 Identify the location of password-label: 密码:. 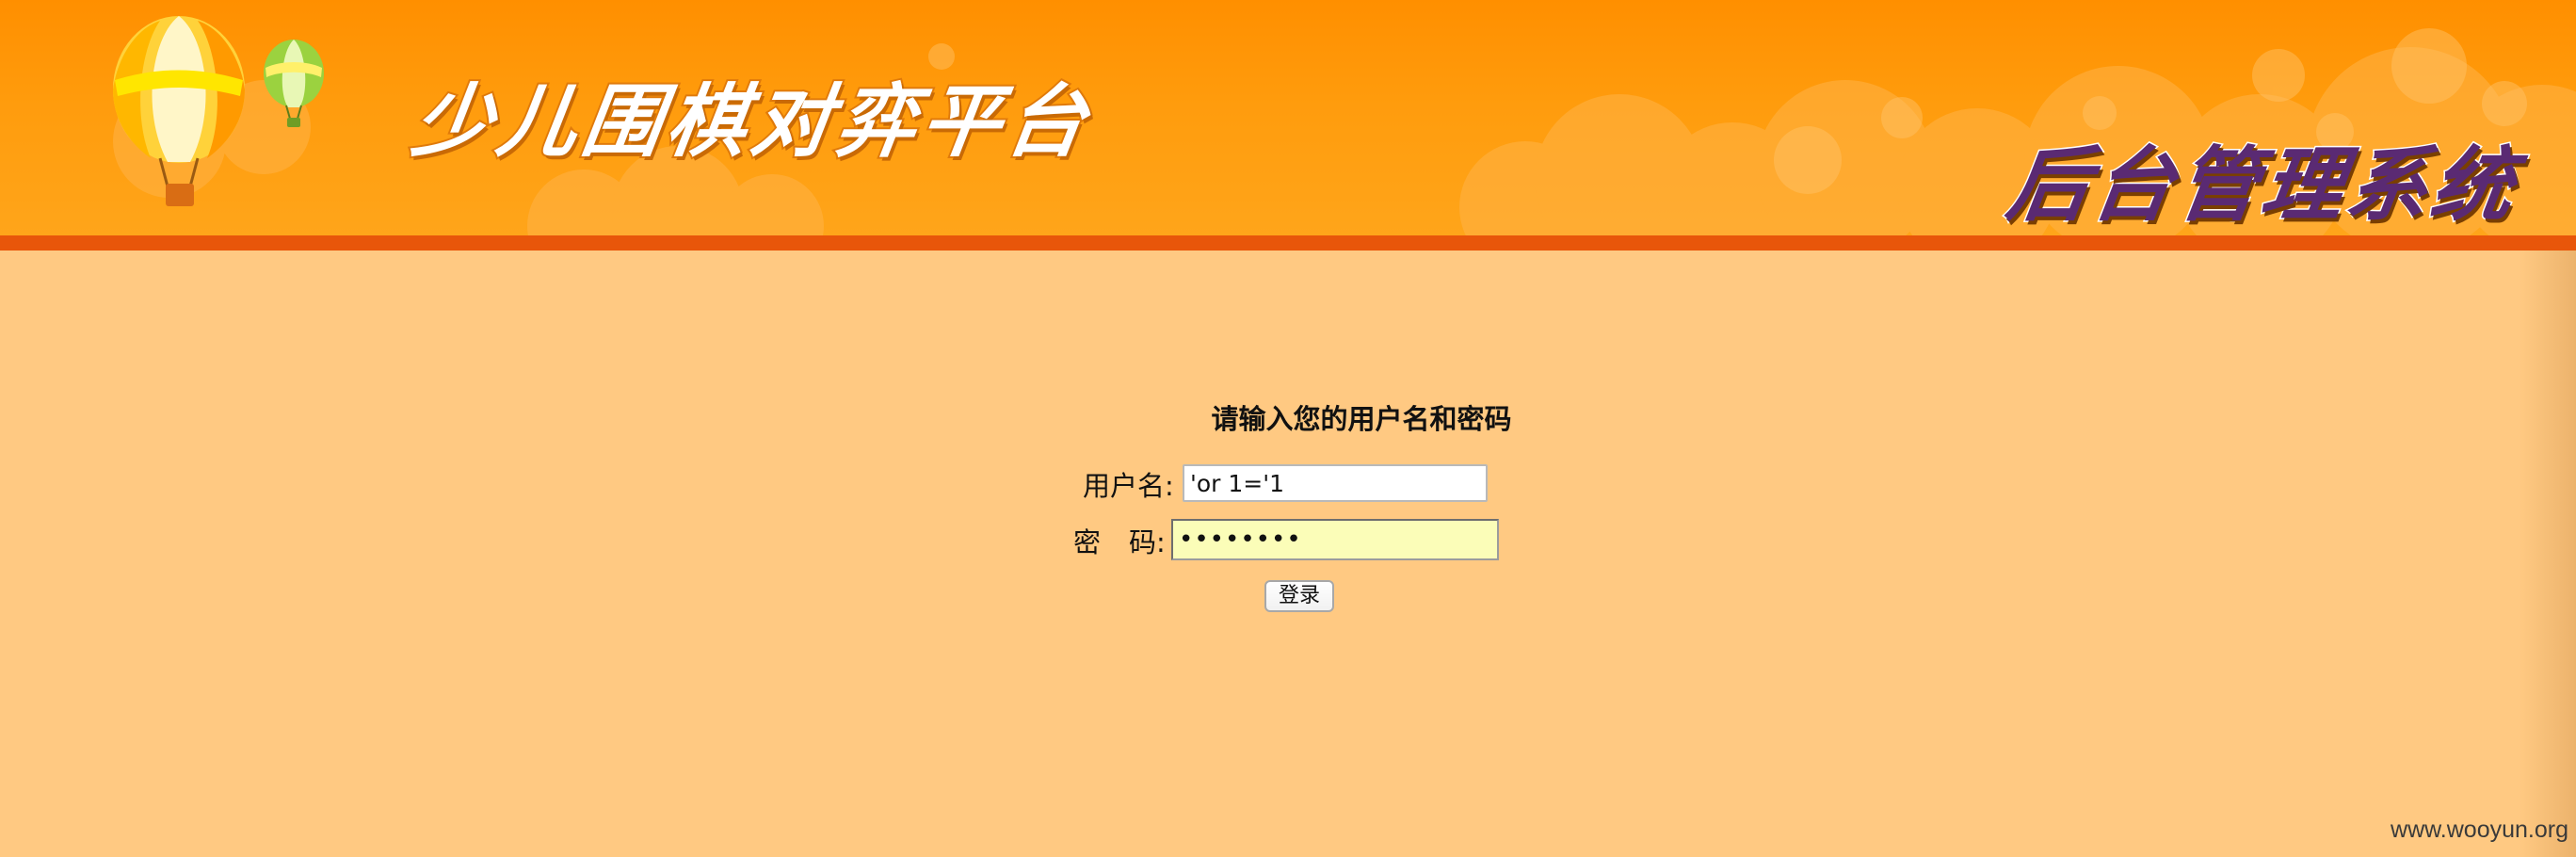
(1119, 540).